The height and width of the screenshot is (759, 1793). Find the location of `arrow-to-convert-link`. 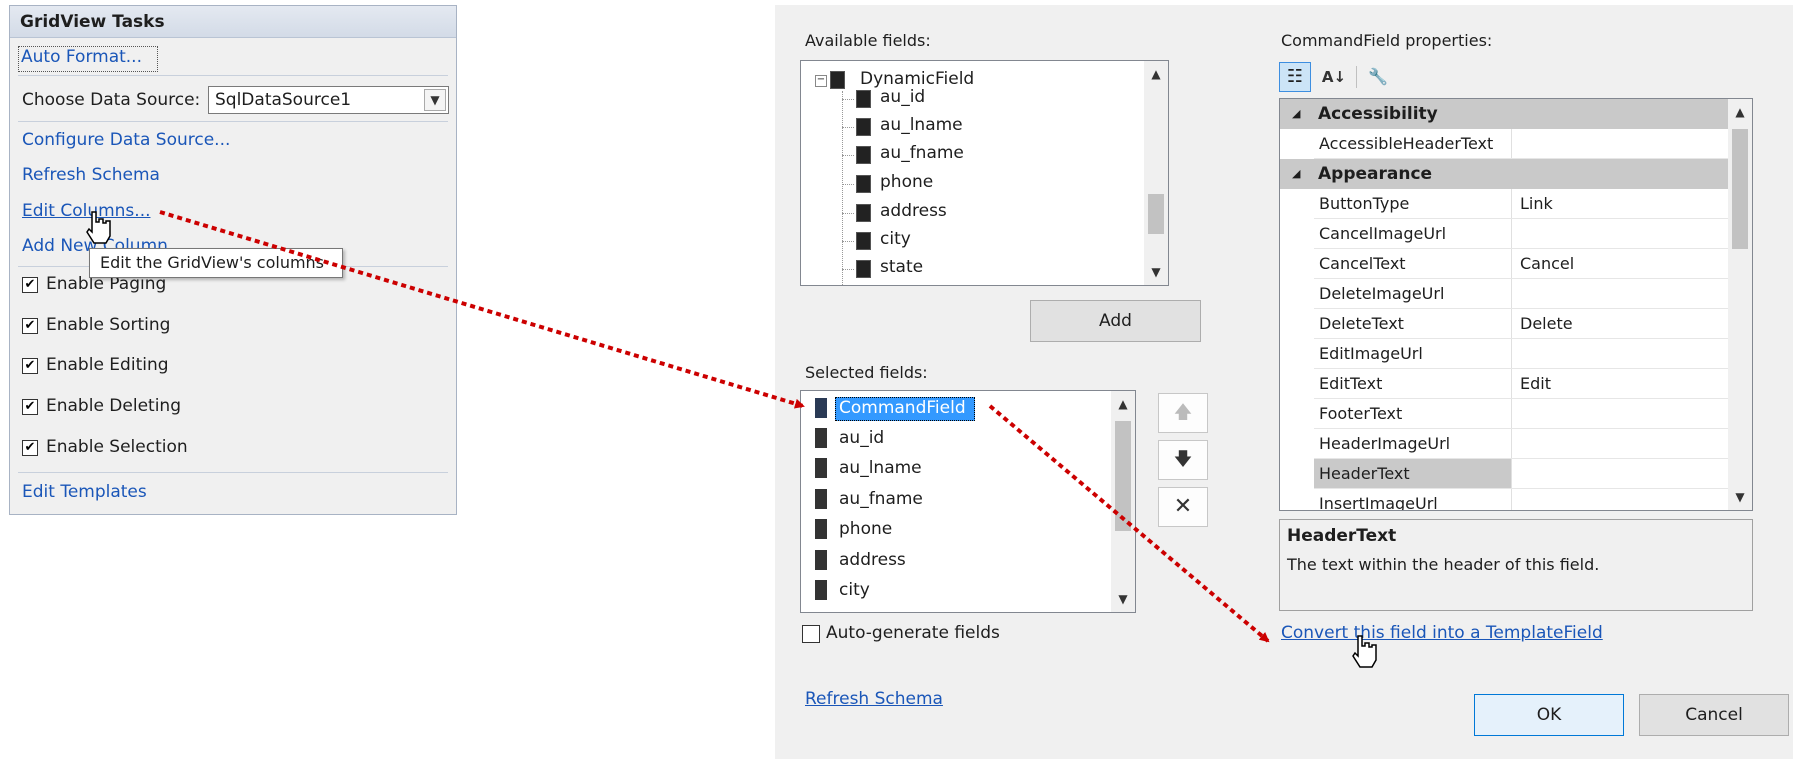

arrow-to-convert-link is located at coordinates (1129, 523).